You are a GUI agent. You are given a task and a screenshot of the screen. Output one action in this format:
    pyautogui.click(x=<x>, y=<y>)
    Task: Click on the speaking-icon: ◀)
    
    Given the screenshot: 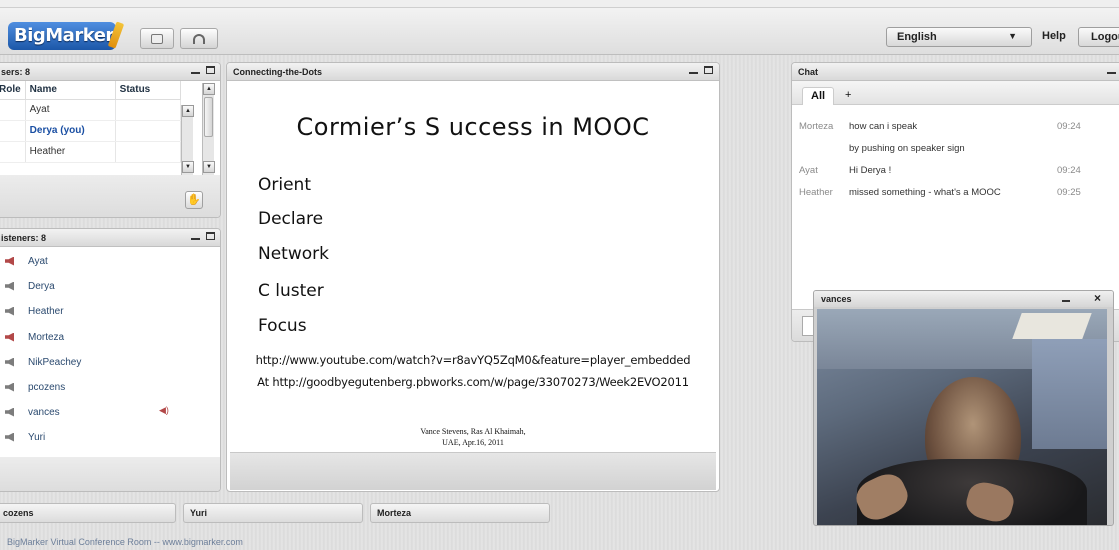 What is the action you would take?
    pyautogui.click(x=164, y=410)
    